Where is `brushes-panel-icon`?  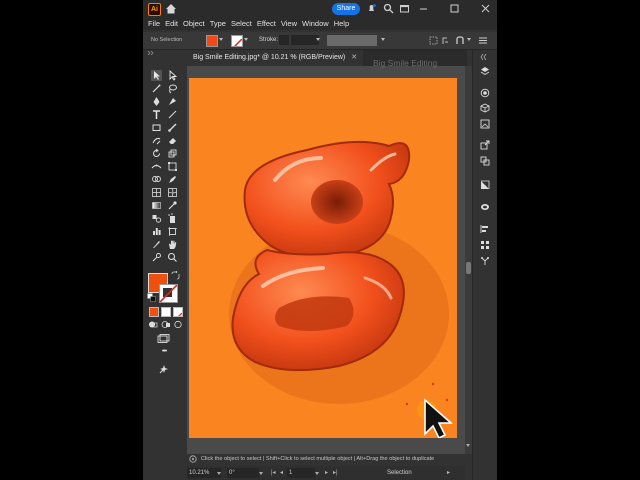
brushes-panel-icon is located at coordinates (485, 207).